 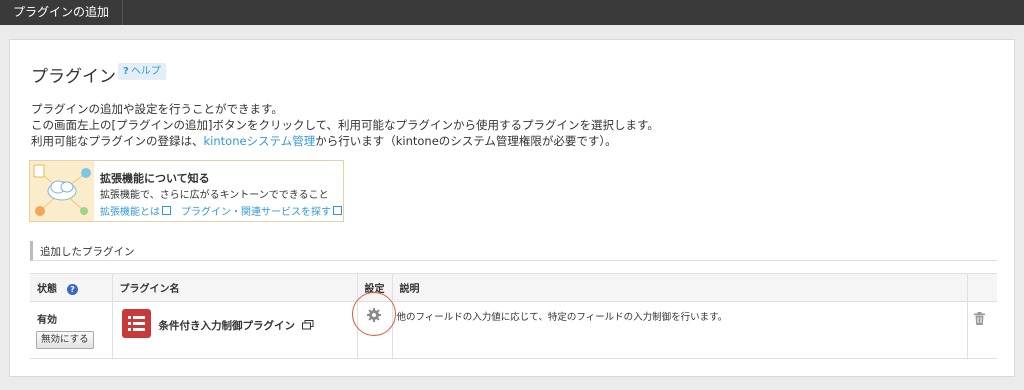 What do you see at coordinates (135, 210) in the screenshot?
I see `what-is-extension-link: 拡張機能とは` at bounding box center [135, 210].